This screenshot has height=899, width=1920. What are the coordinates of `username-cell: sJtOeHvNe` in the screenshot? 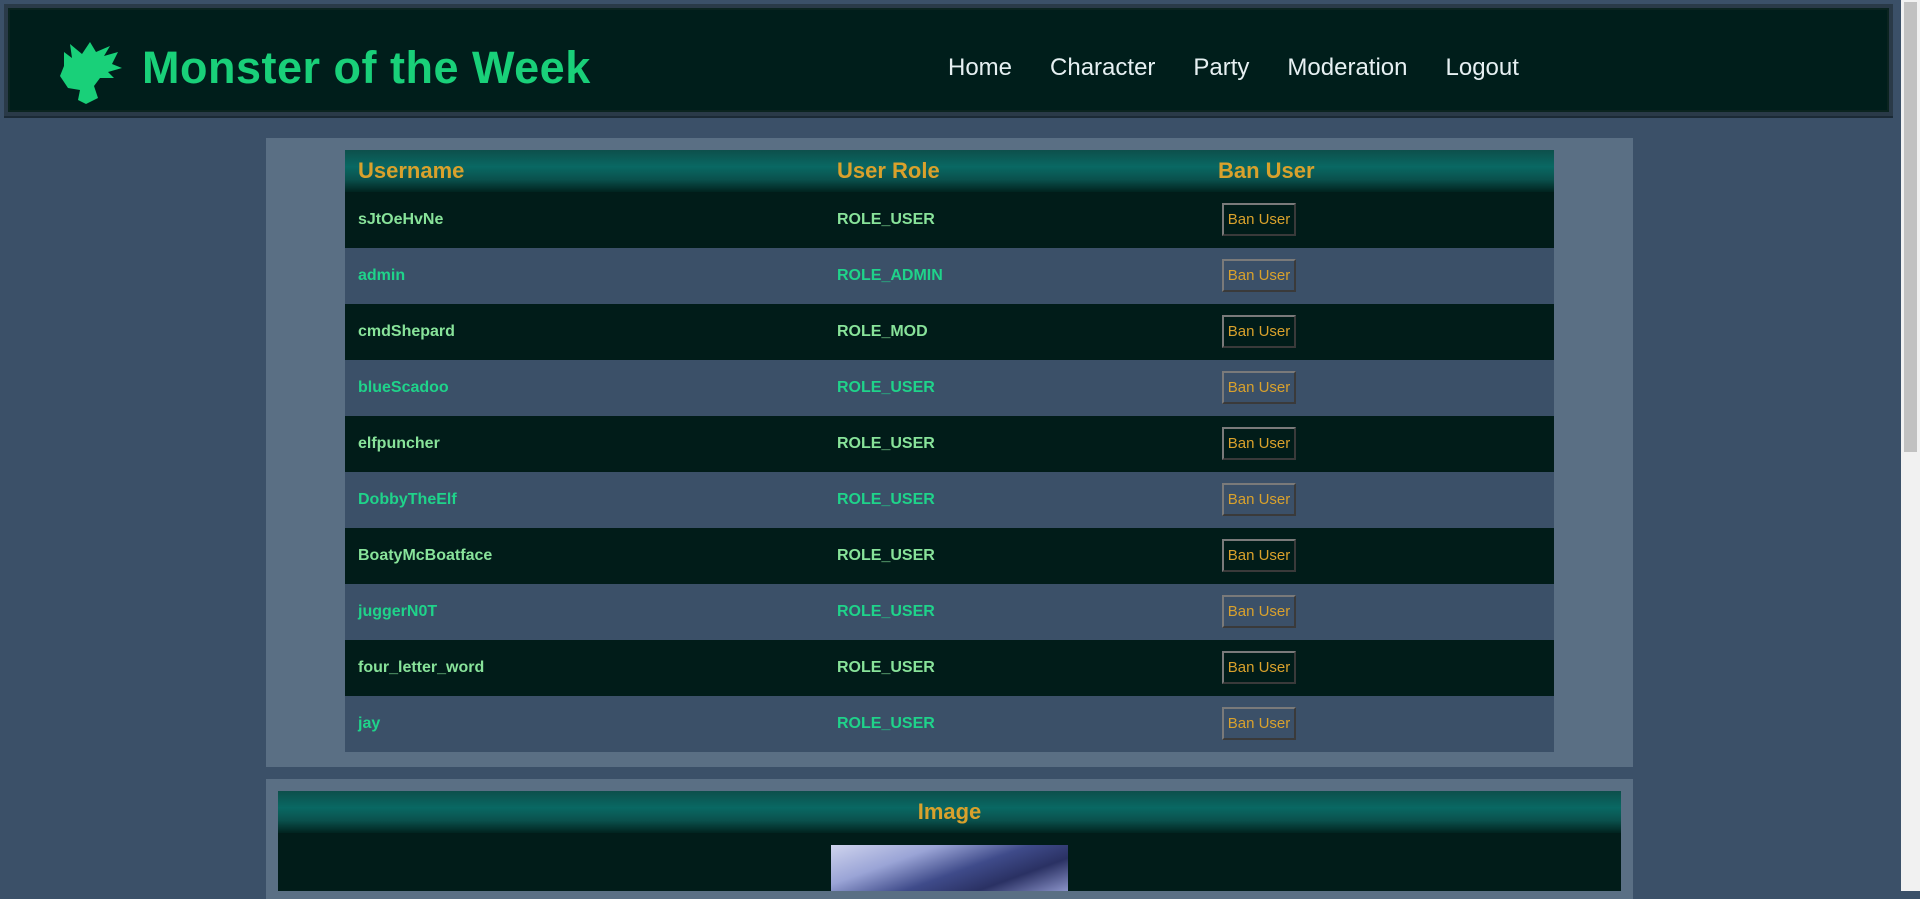 It's located at (401, 219).